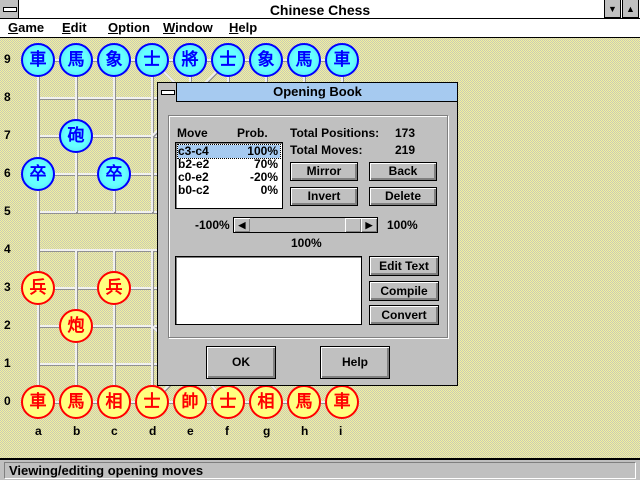 The width and height of the screenshot is (640, 480). What do you see at coordinates (74, 27) in the screenshot?
I see `menu-edit: Edit` at bounding box center [74, 27].